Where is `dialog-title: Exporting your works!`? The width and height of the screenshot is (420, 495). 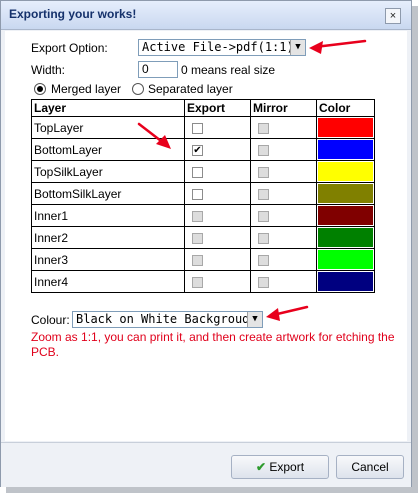 dialog-title: Exporting your works! is located at coordinates (73, 14).